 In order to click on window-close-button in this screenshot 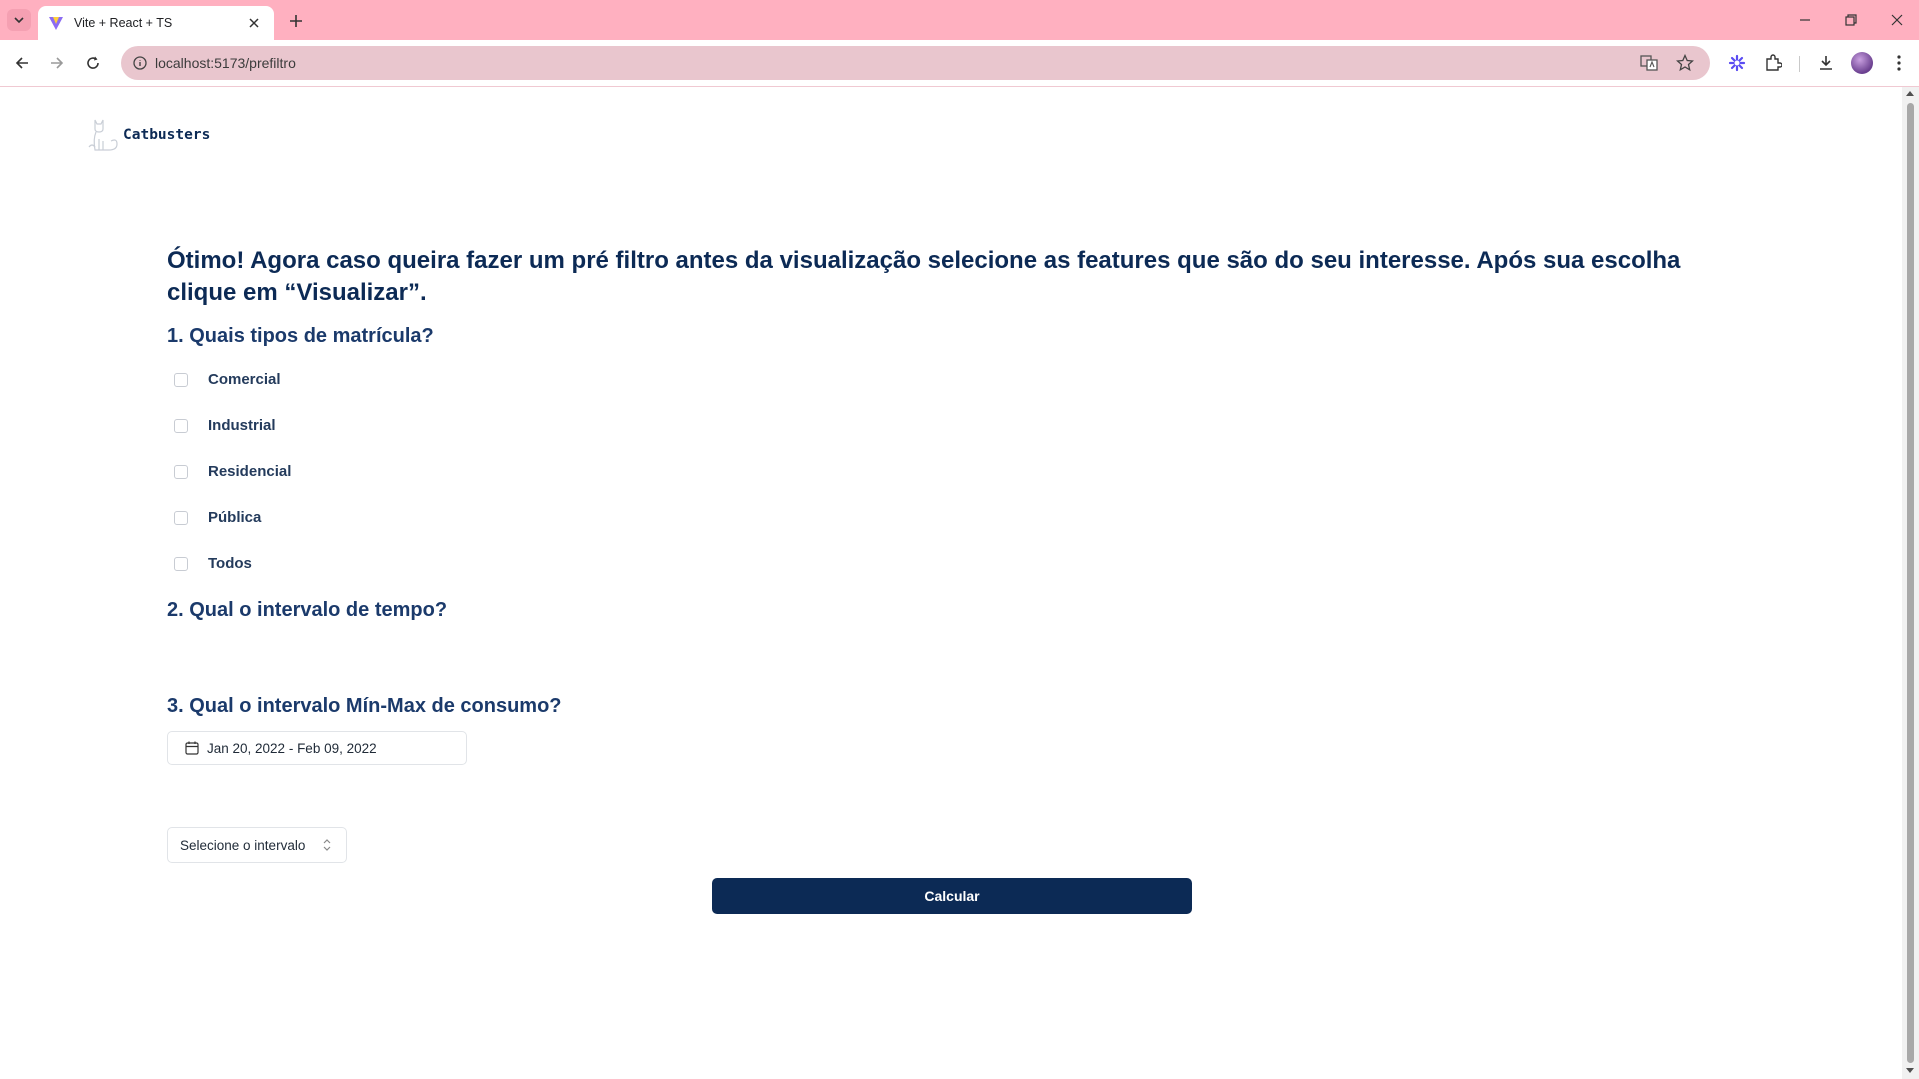, I will do `click(1897, 20)`.